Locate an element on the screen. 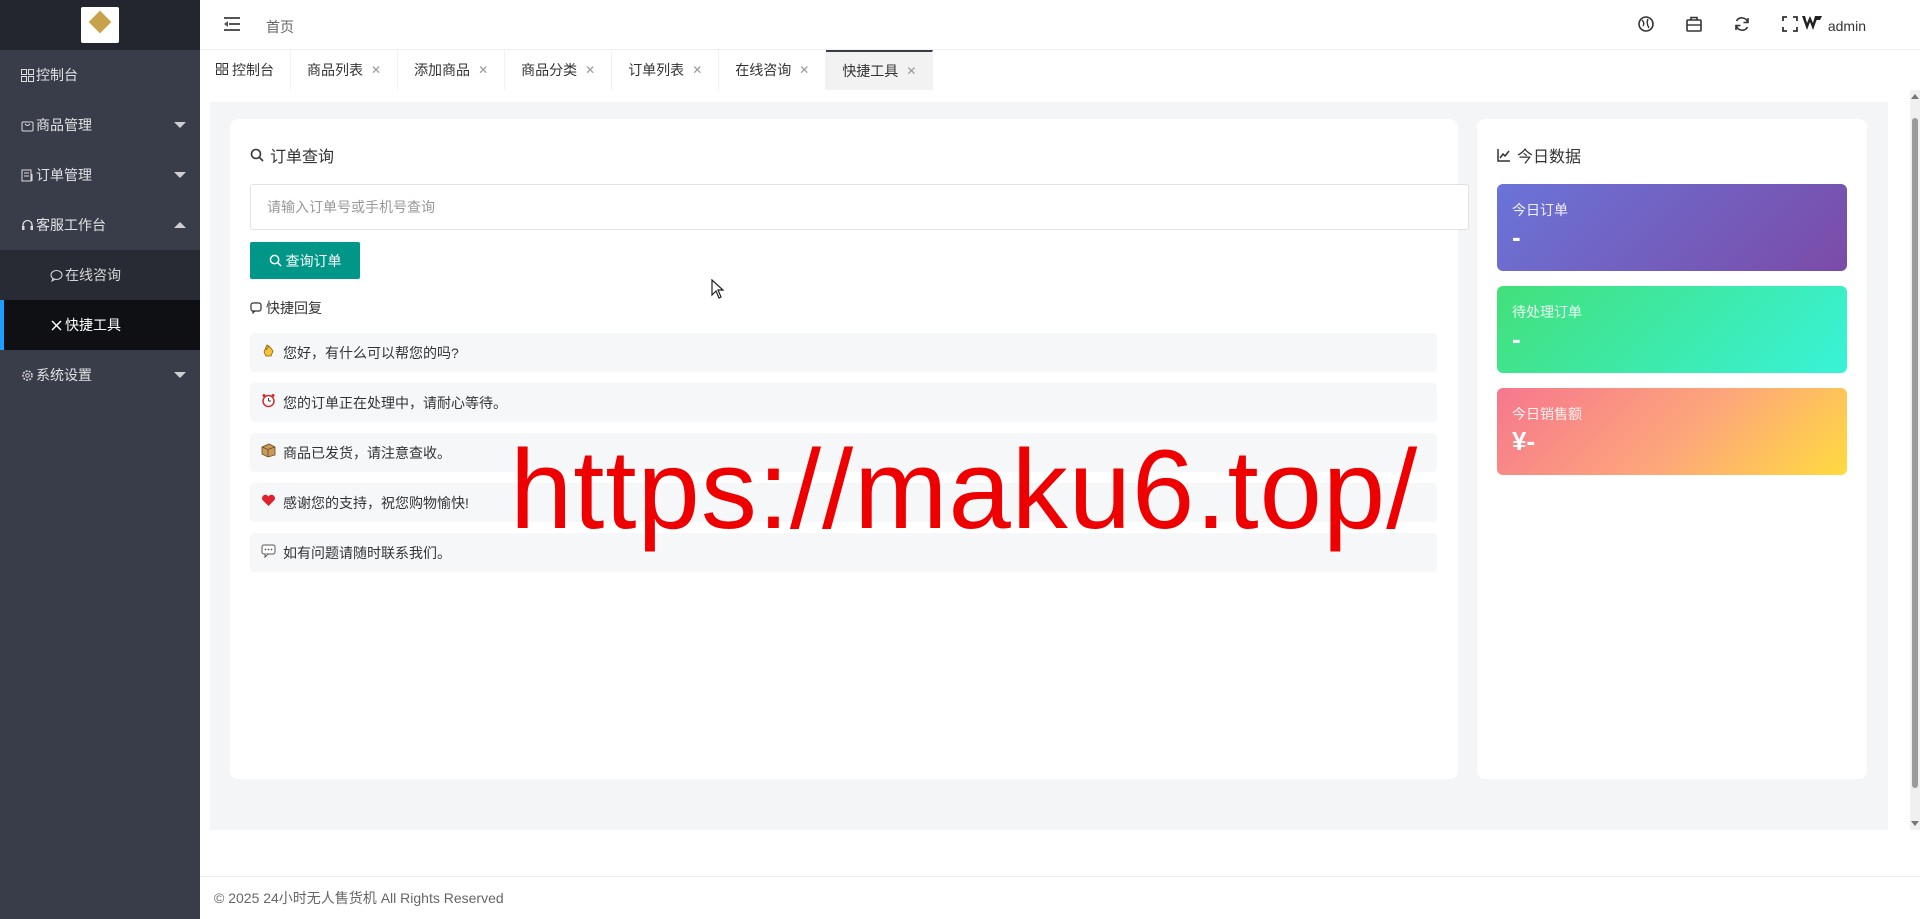  line-chart-icon is located at coordinates (1503, 155).